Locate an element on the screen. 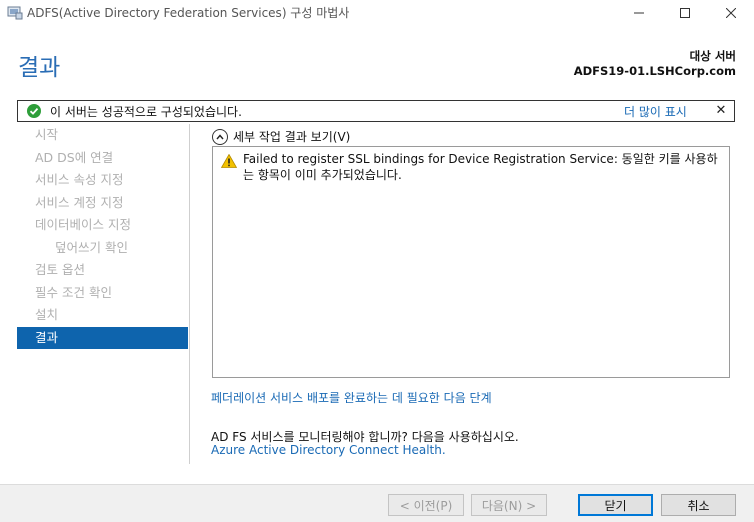 The width and height of the screenshot is (754, 522). sidebar-item: 검토 옵션 is located at coordinates (102, 270).